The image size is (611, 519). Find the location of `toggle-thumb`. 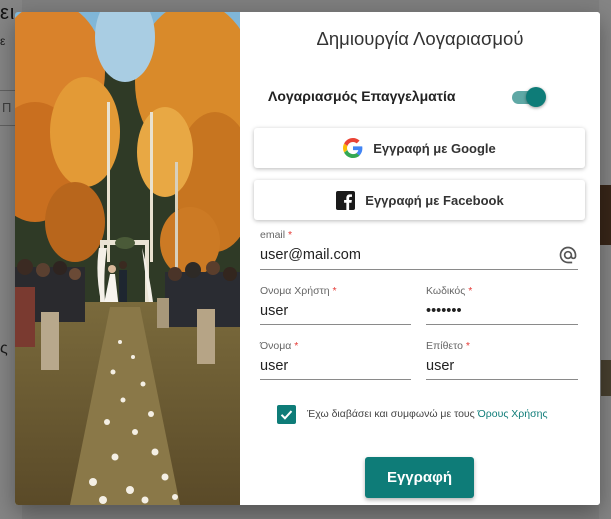

toggle-thumb is located at coordinates (536, 97).